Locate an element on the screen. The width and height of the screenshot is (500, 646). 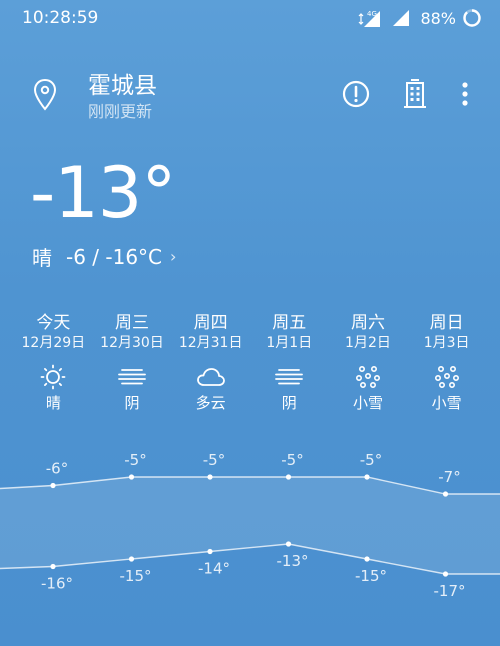
current-temperature: -13° is located at coordinates (103, 193).